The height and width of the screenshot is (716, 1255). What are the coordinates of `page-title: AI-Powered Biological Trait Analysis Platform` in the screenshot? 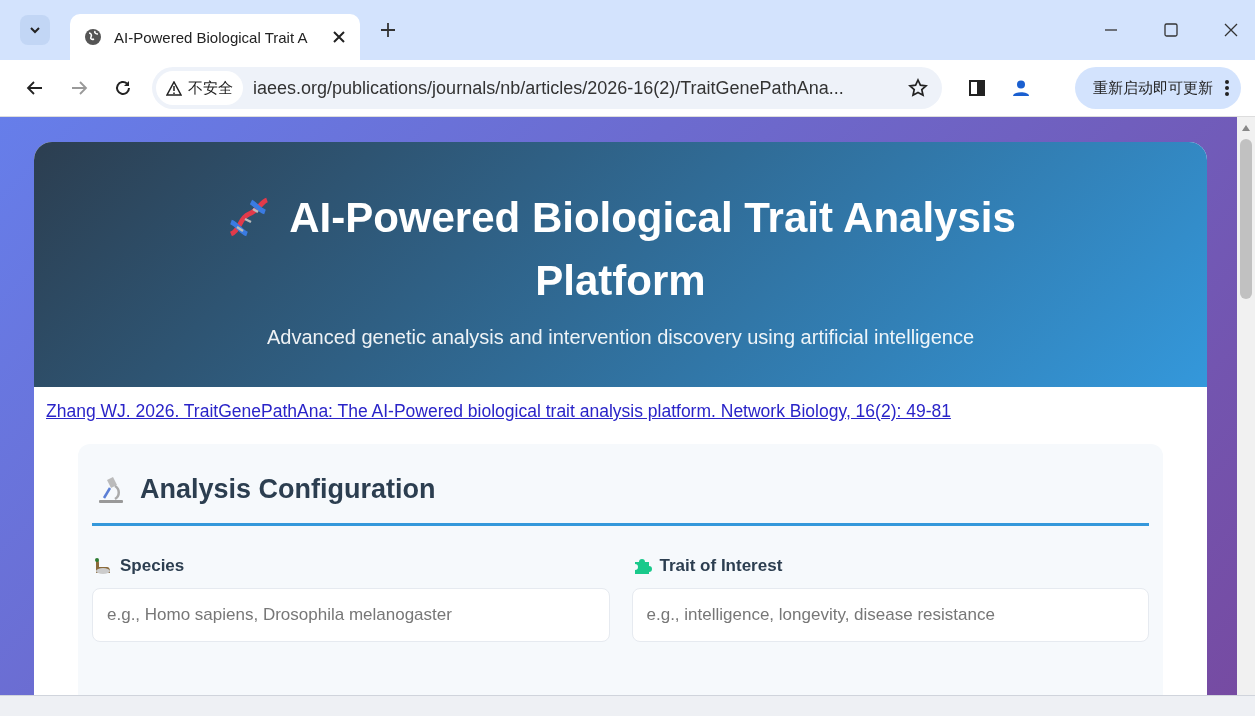 It's located at (652, 249).